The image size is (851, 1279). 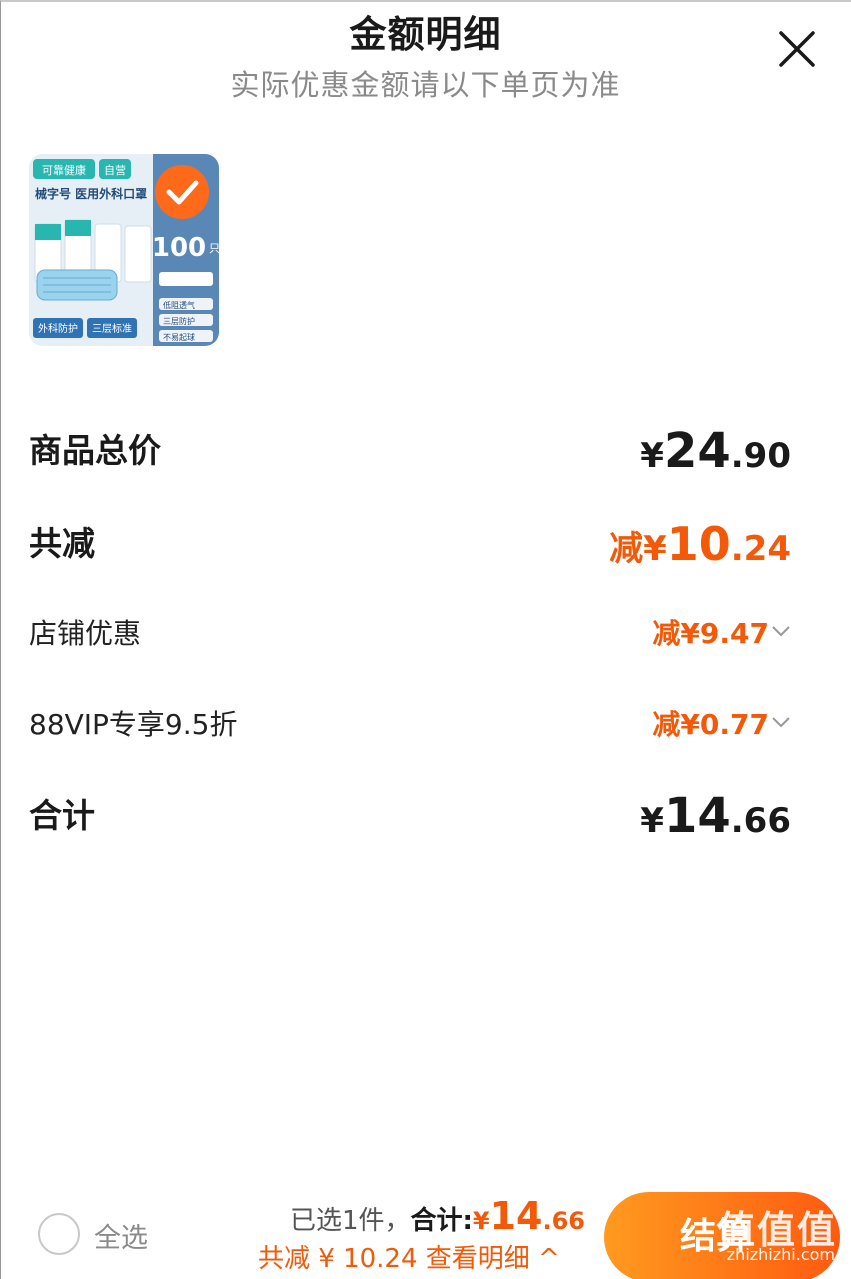 What do you see at coordinates (179, 248) in the screenshot?
I see `product-count: 100` at bounding box center [179, 248].